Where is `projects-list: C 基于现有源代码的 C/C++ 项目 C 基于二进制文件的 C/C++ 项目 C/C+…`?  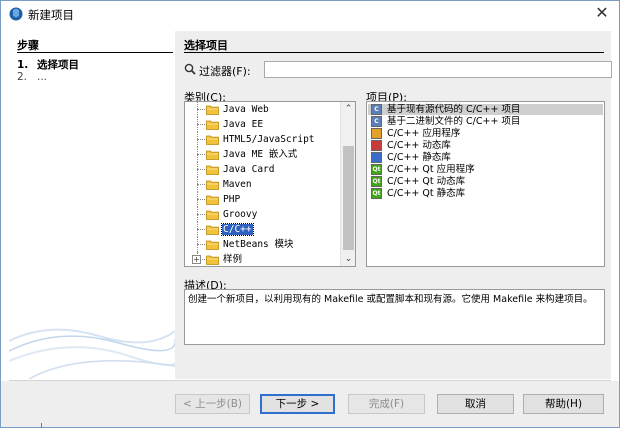 projects-list: C 基于现有源代码的 C/C++ 项目 C 基于二进制文件的 C/C++ 项目 C/C+… is located at coordinates (485, 184).